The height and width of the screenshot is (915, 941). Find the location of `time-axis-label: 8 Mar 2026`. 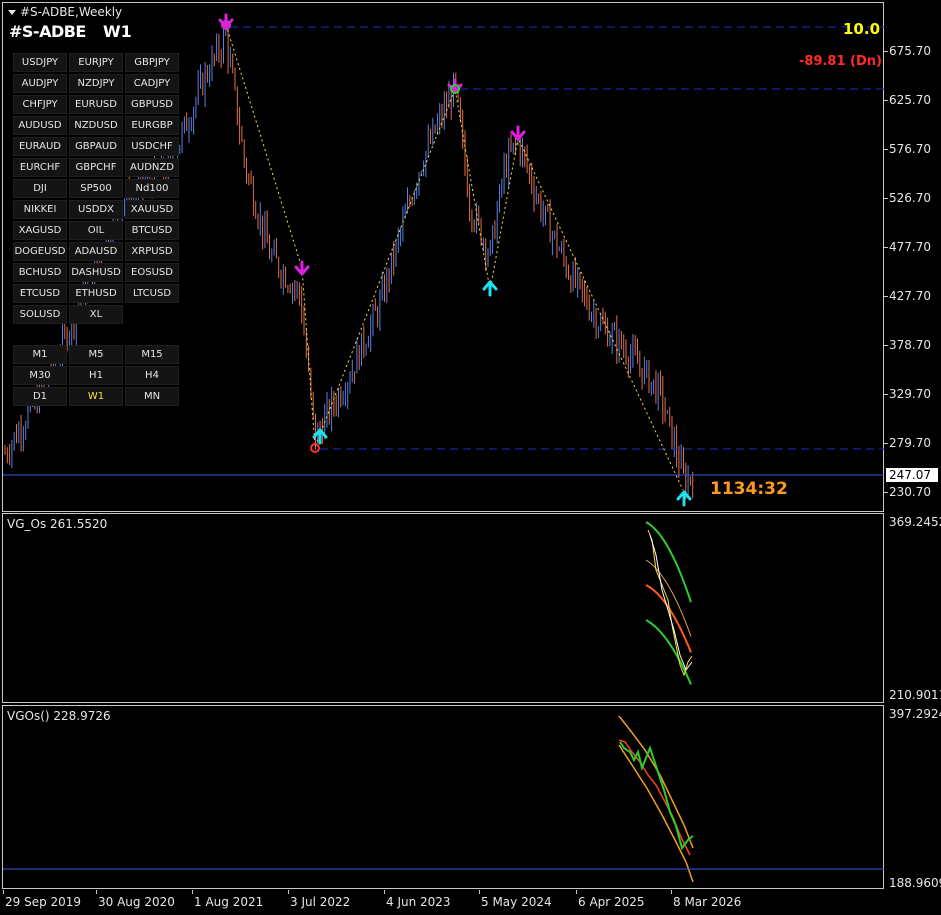

time-axis-label: 8 Mar 2026 is located at coordinates (707, 902).